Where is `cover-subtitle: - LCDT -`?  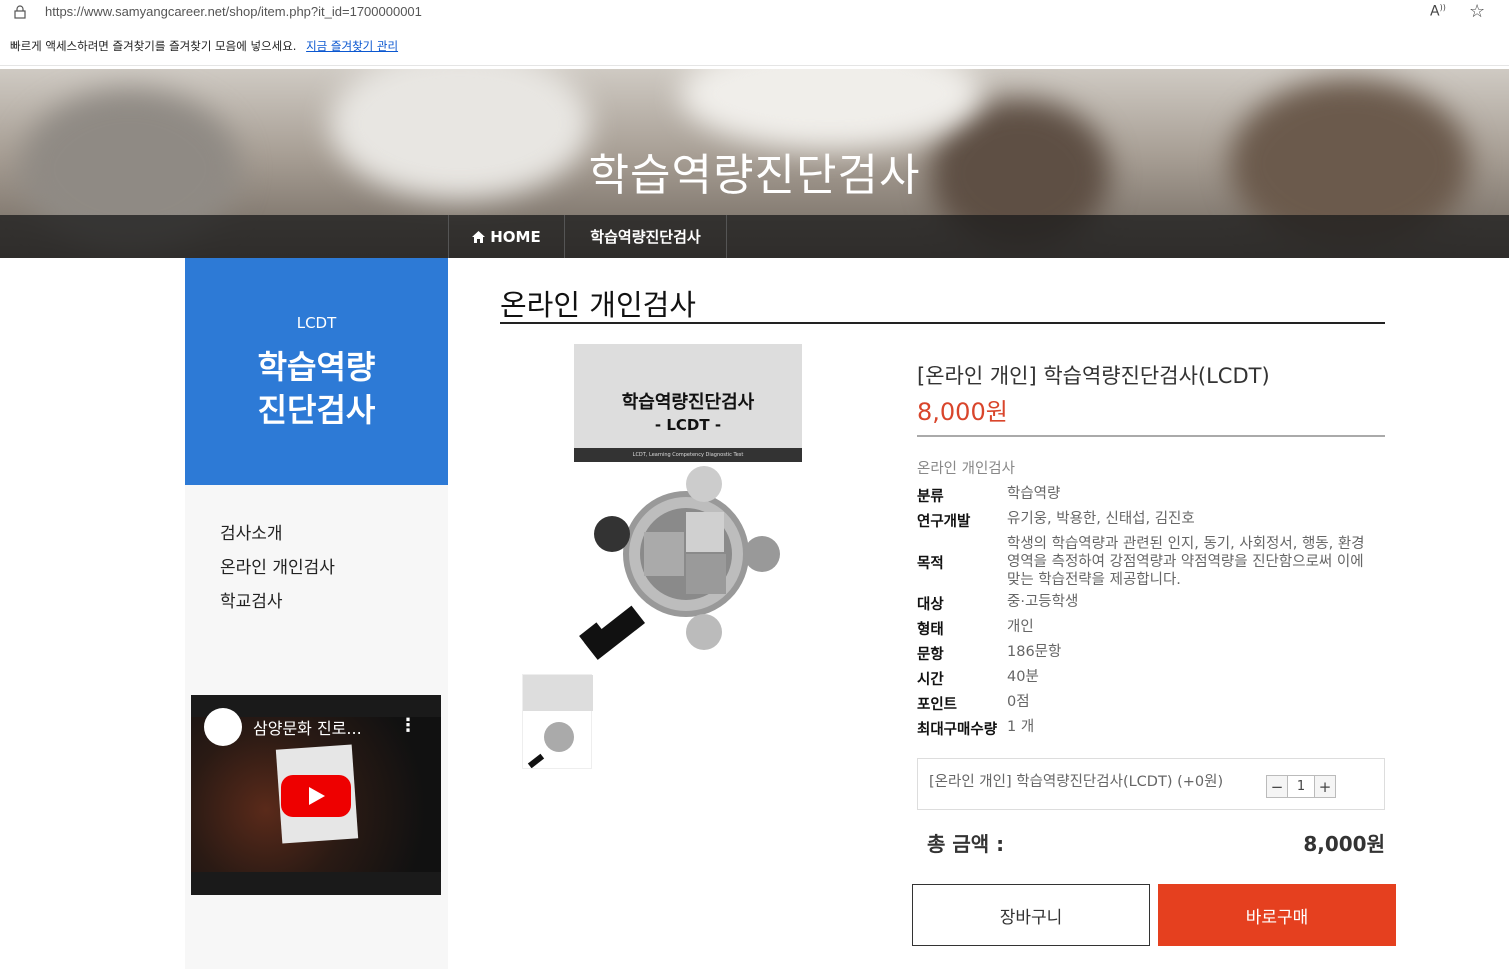
cover-subtitle: - LCDT - is located at coordinates (688, 425).